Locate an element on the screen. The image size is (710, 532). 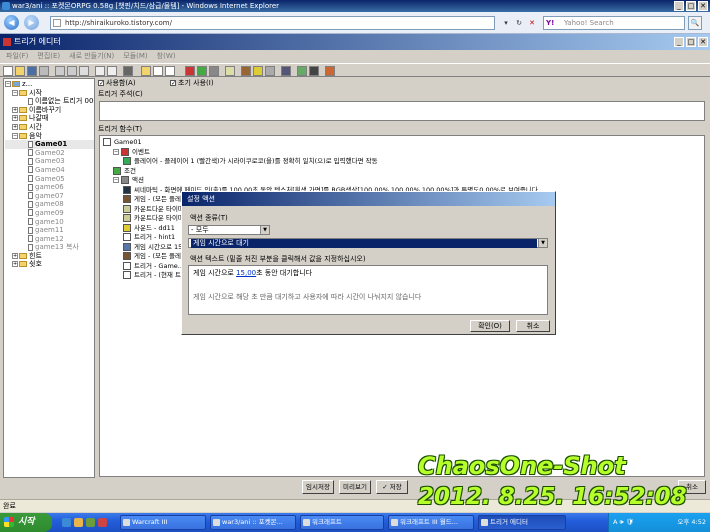
menu-new: 새로 만들기(N) is located at coordinates (91, 56).